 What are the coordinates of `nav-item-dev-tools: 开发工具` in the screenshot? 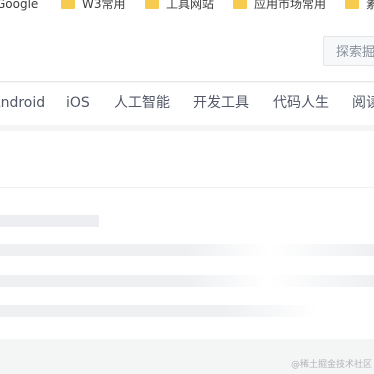 It's located at (221, 103).